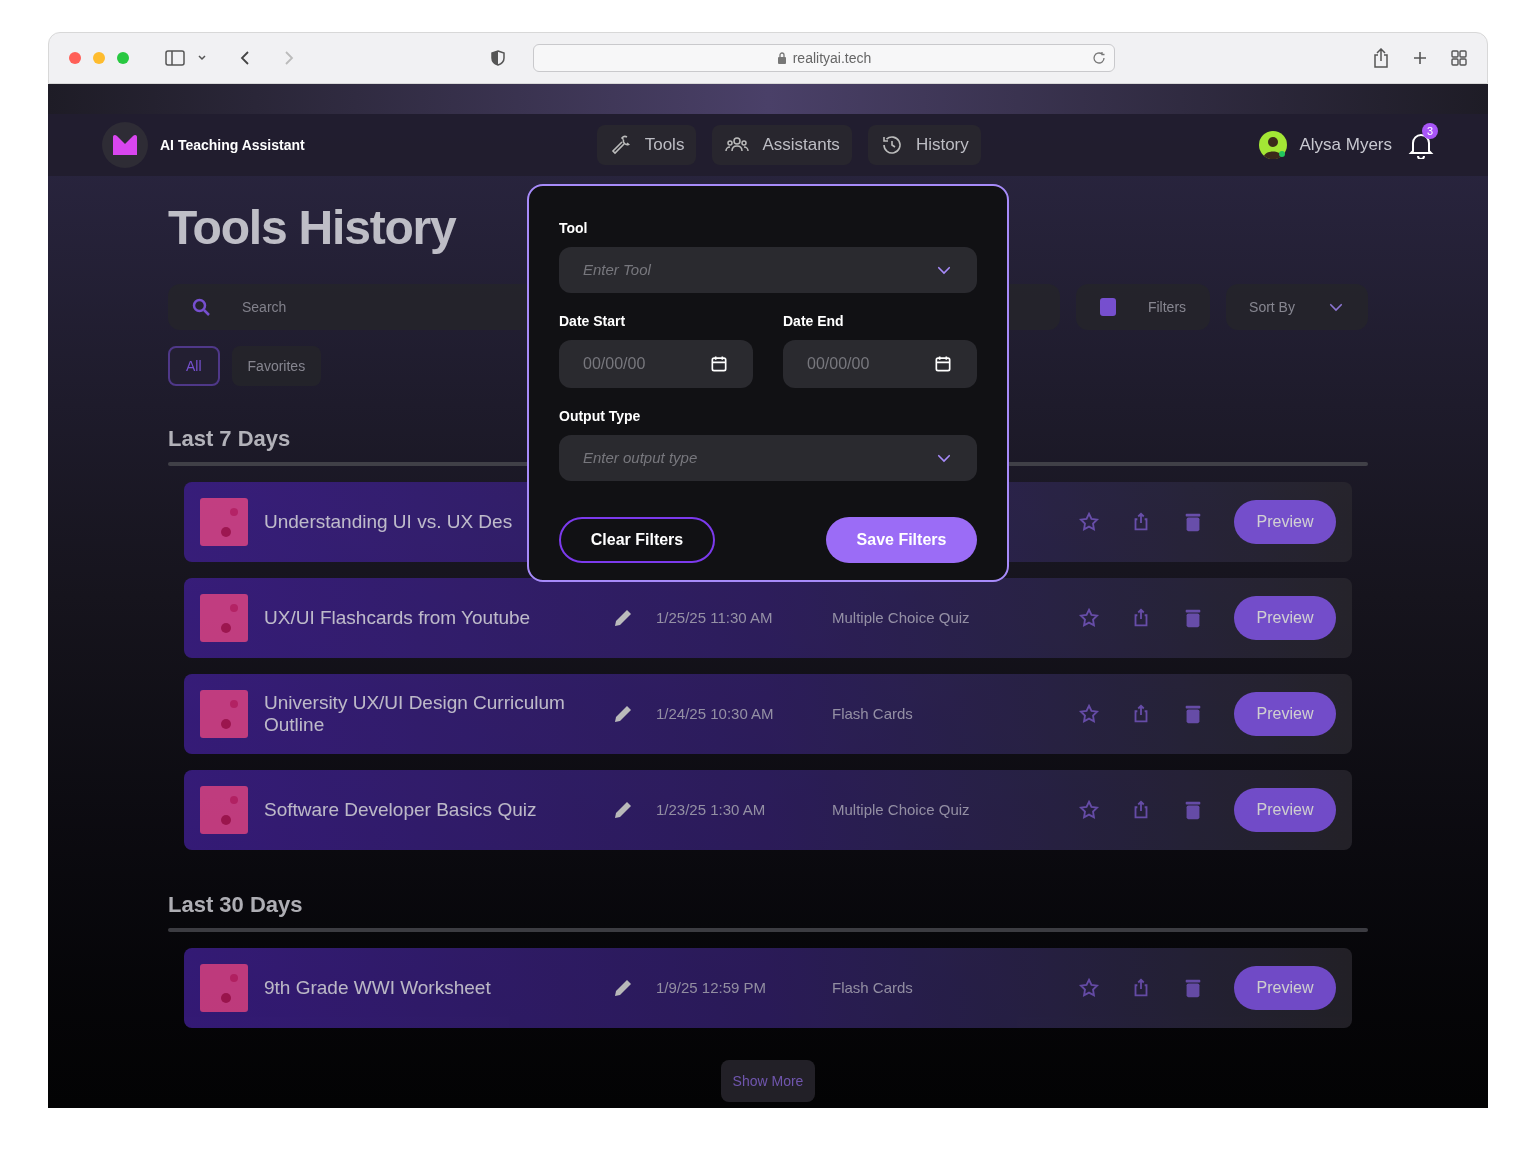 This screenshot has height=1172, width=1536. What do you see at coordinates (715, 713) in the screenshot?
I see `row-date: 1/24/25 10:30 AM` at bounding box center [715, 713].